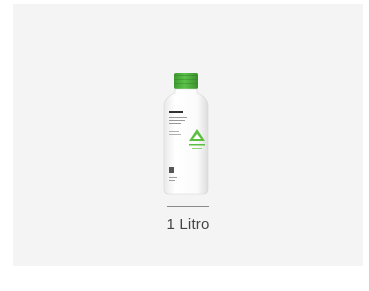 This screenshot has height=291, width=369. Describe the element at coordinates (188, 206) in the screenshot. I see `divider` at that location.